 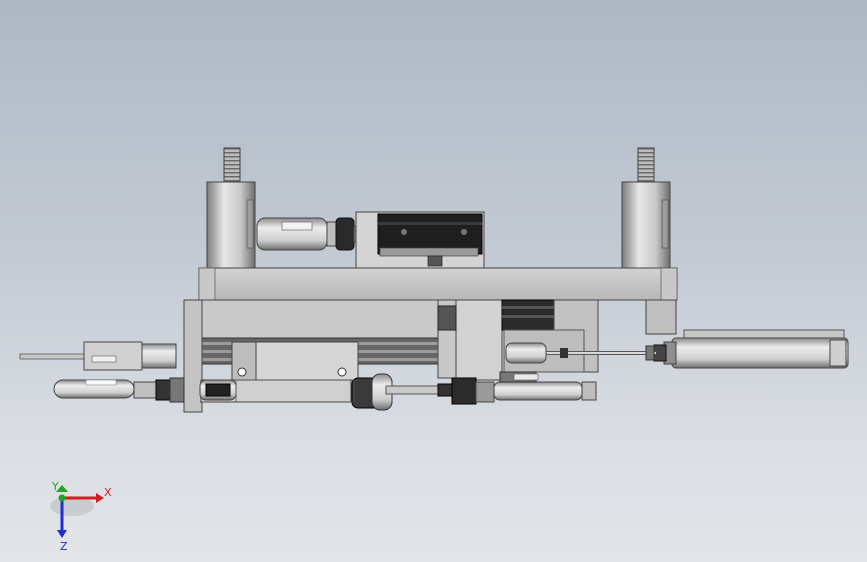 What do you see at coordinates (64, 546) in the screenshot?
I see `z-axis-label: Z` at bounding box center [64, 546].